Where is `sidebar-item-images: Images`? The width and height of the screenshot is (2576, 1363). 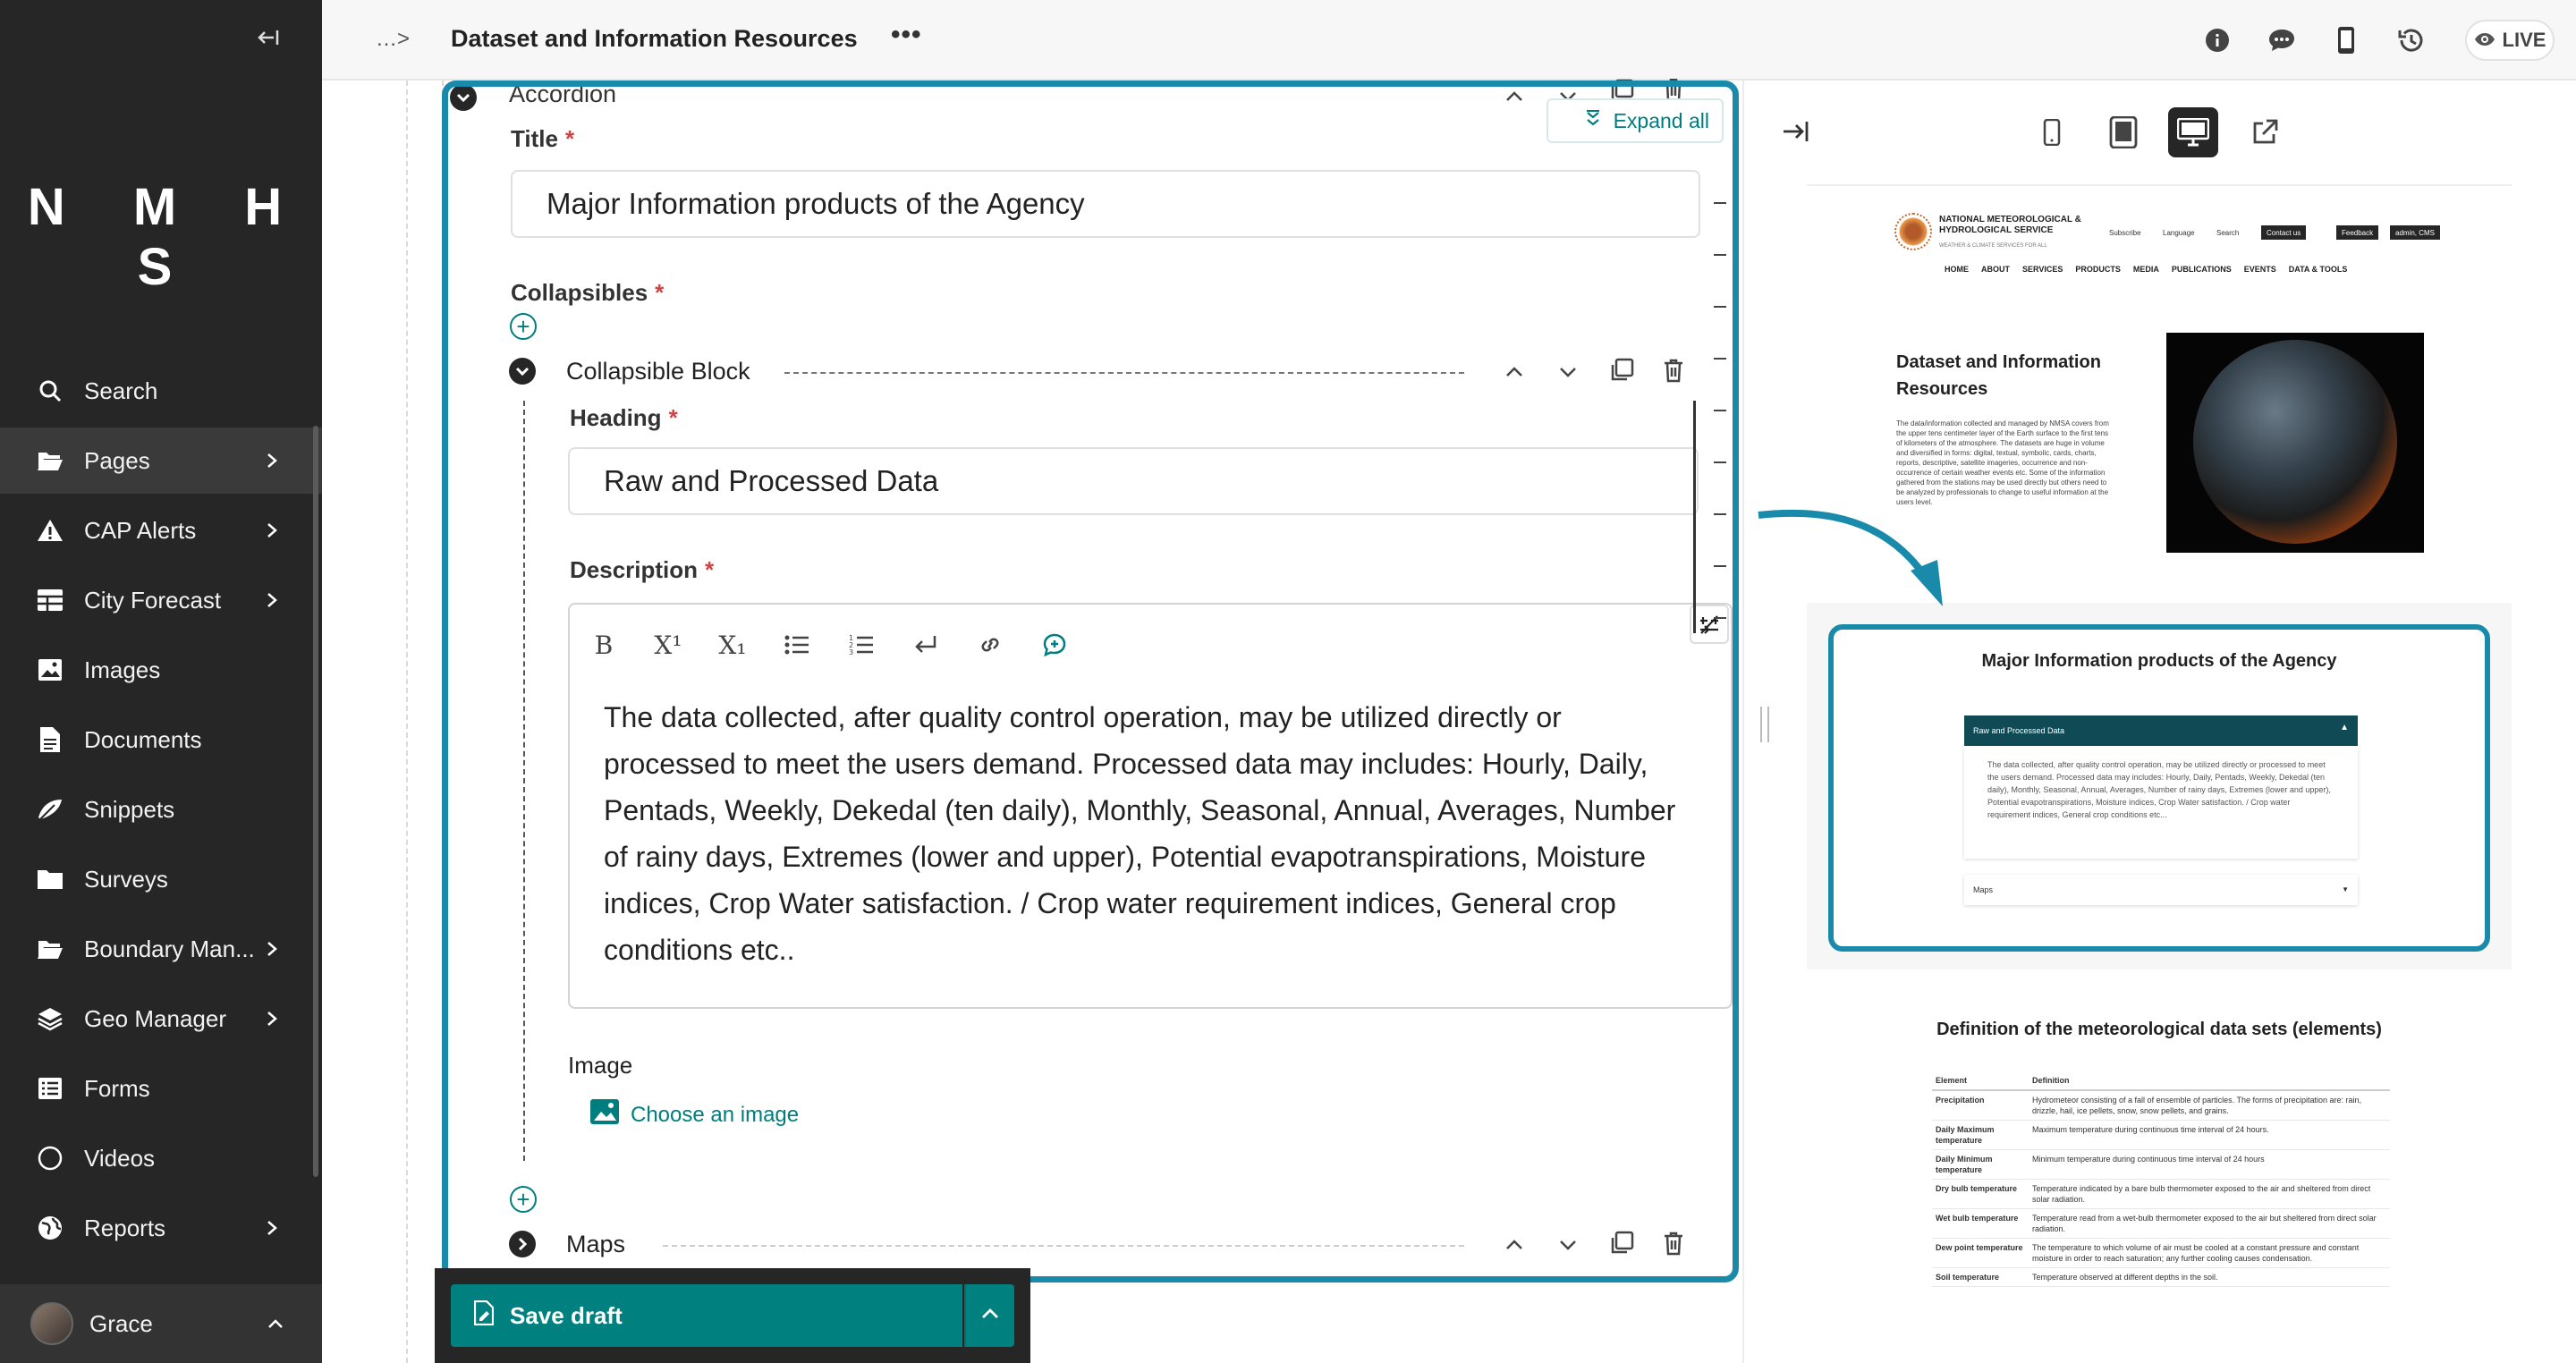
sidebar-item-images: Images is located at coordinates (161, 670).